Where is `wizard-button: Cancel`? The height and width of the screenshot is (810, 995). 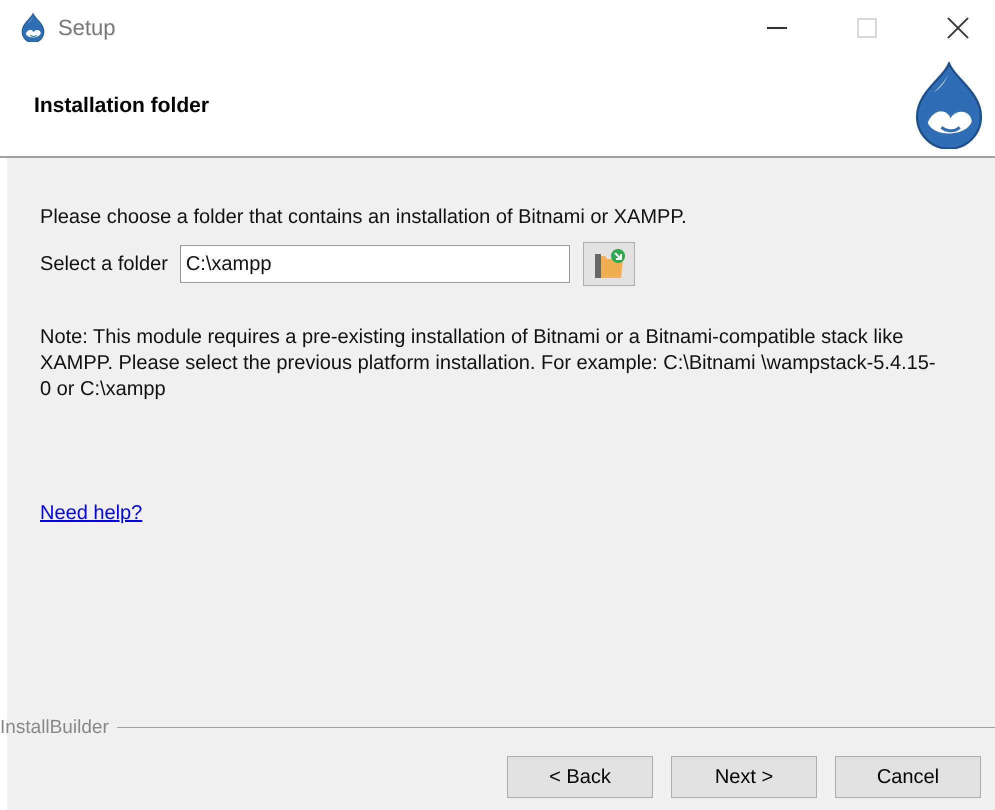 wizard-button: Cancel is located at coordinates (908, 777).